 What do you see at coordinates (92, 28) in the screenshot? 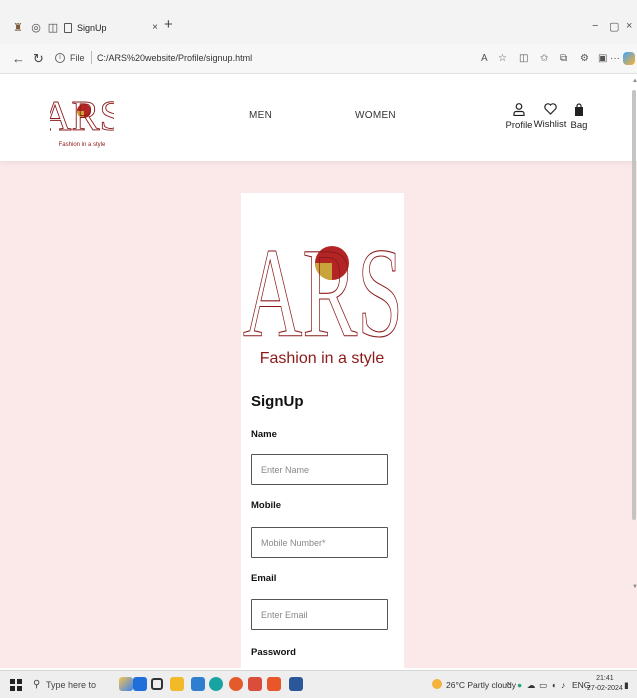
I see `tab-title: SignUp` at bounding box center [92, 28].